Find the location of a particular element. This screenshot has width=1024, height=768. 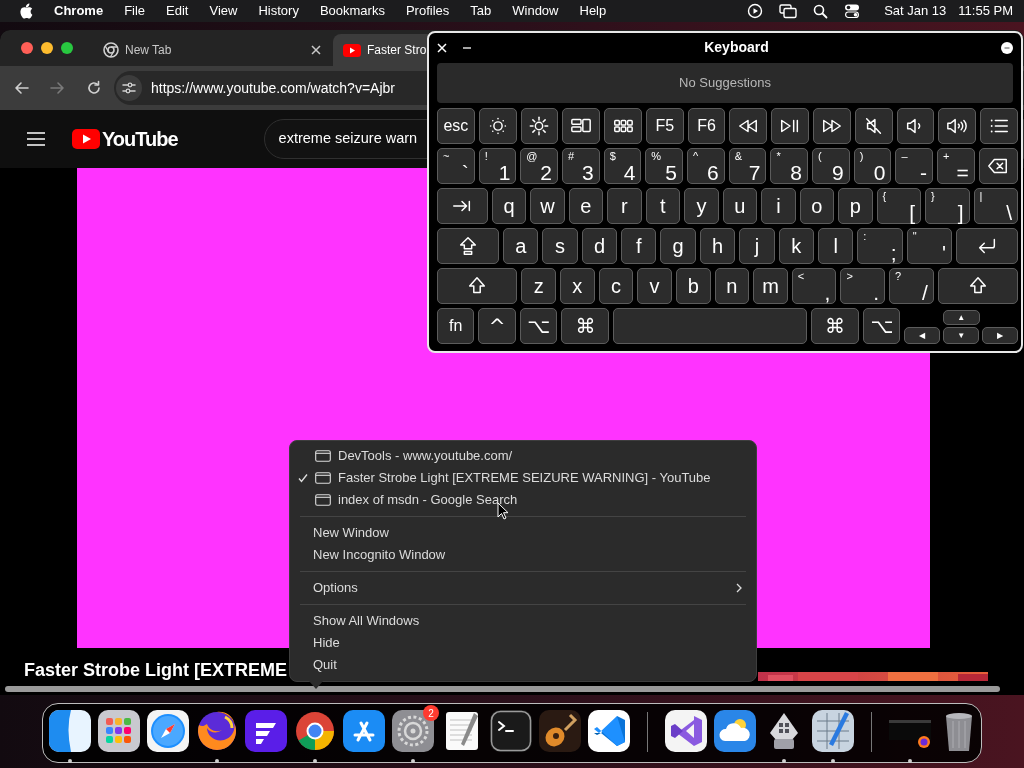

keyboard-key: m is located at coordinates (770, 286).